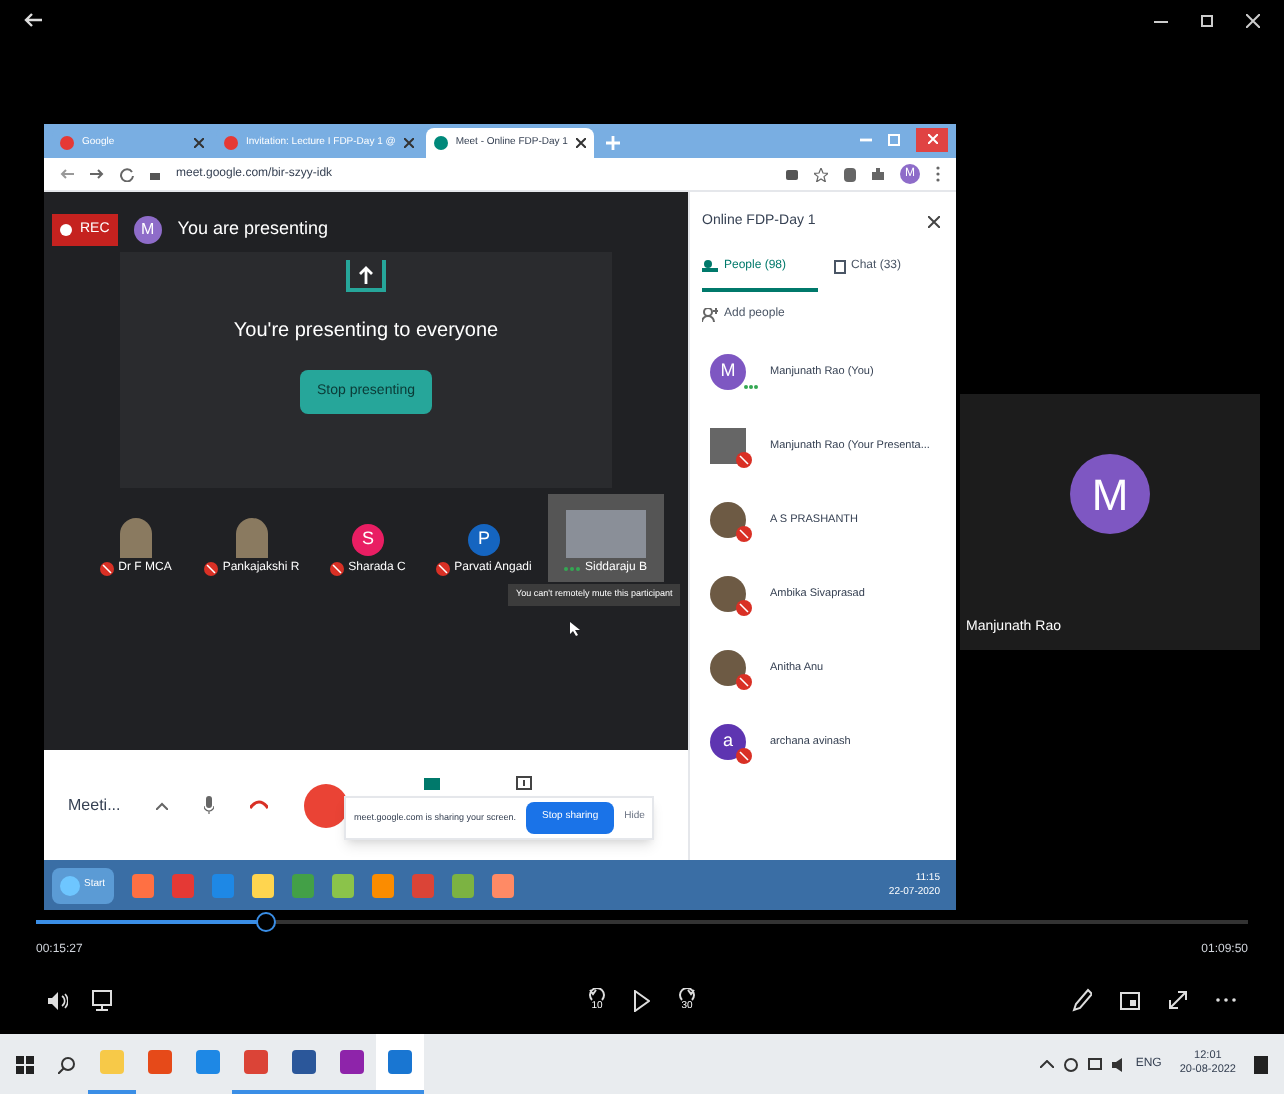  What do you see at coordinates (209, 805) in the screenshot?
I see `microphone-icon` at bounding box center [209, 805].